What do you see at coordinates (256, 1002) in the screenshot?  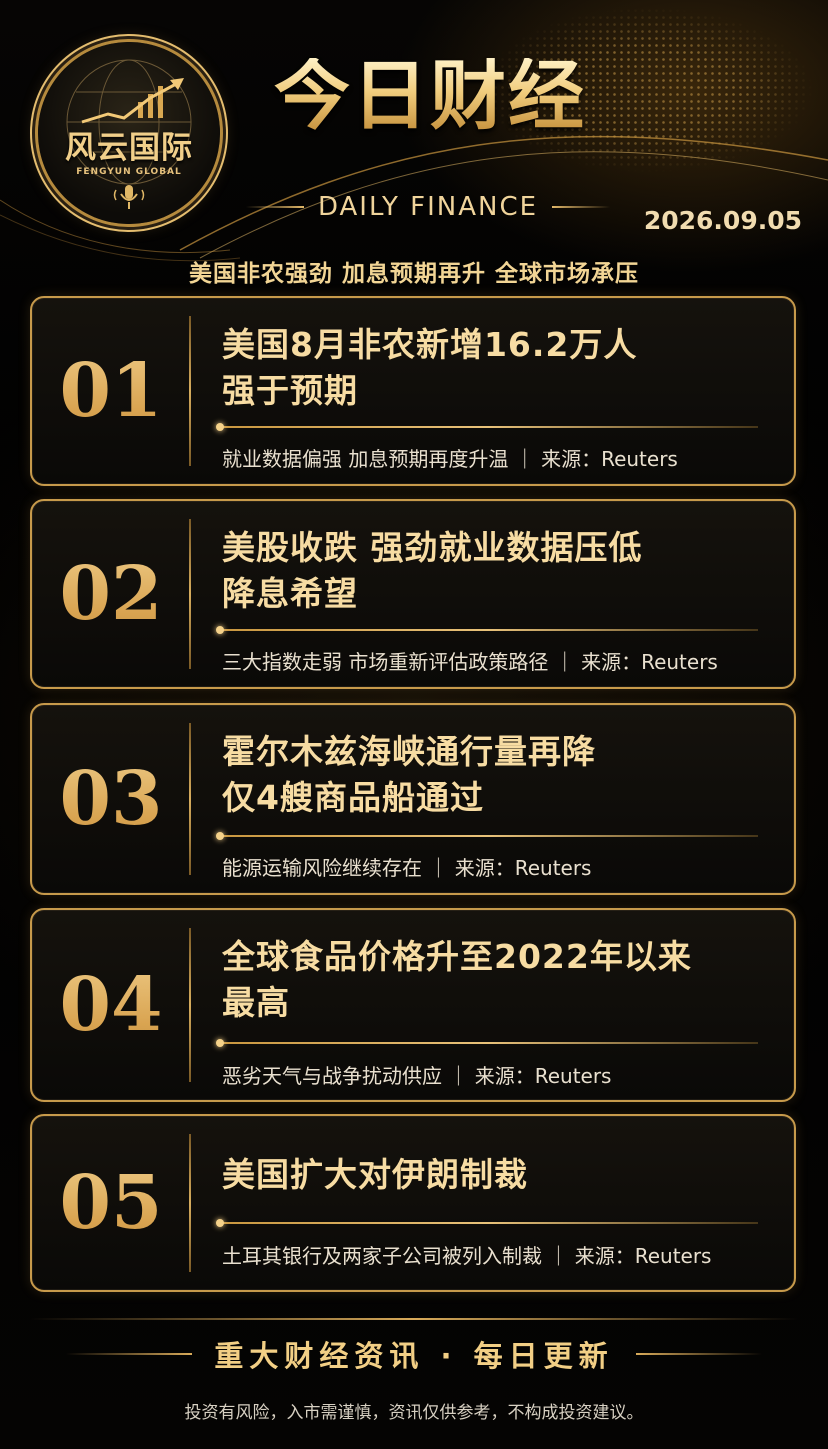 I see `card-title-line2: 最高` at bounding box center [256, 1002].